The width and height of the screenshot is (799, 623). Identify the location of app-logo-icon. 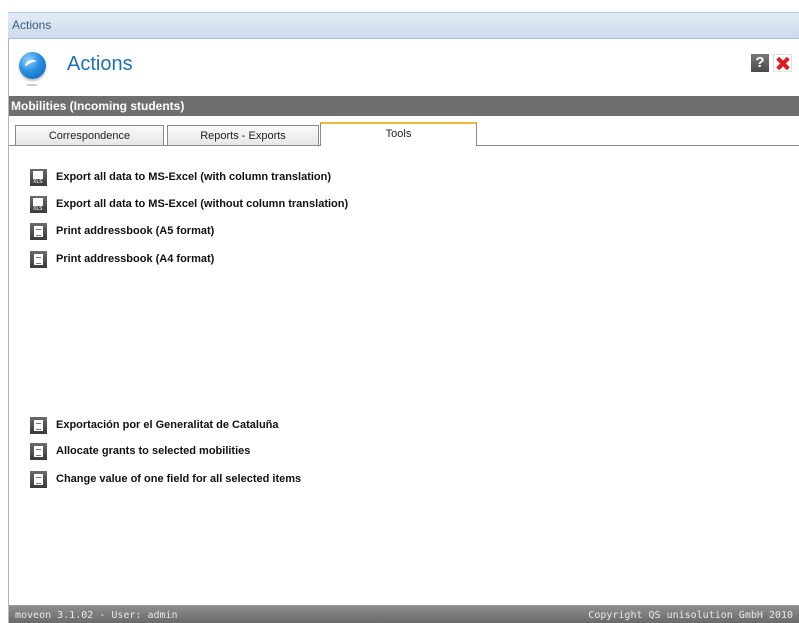
(32, 65).